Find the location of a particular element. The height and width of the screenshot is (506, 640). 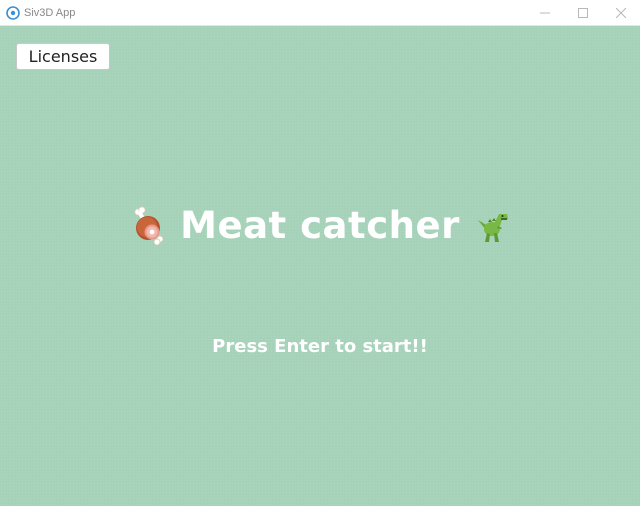

title-bar: Siv3D App is located at coordinates (320, 13).